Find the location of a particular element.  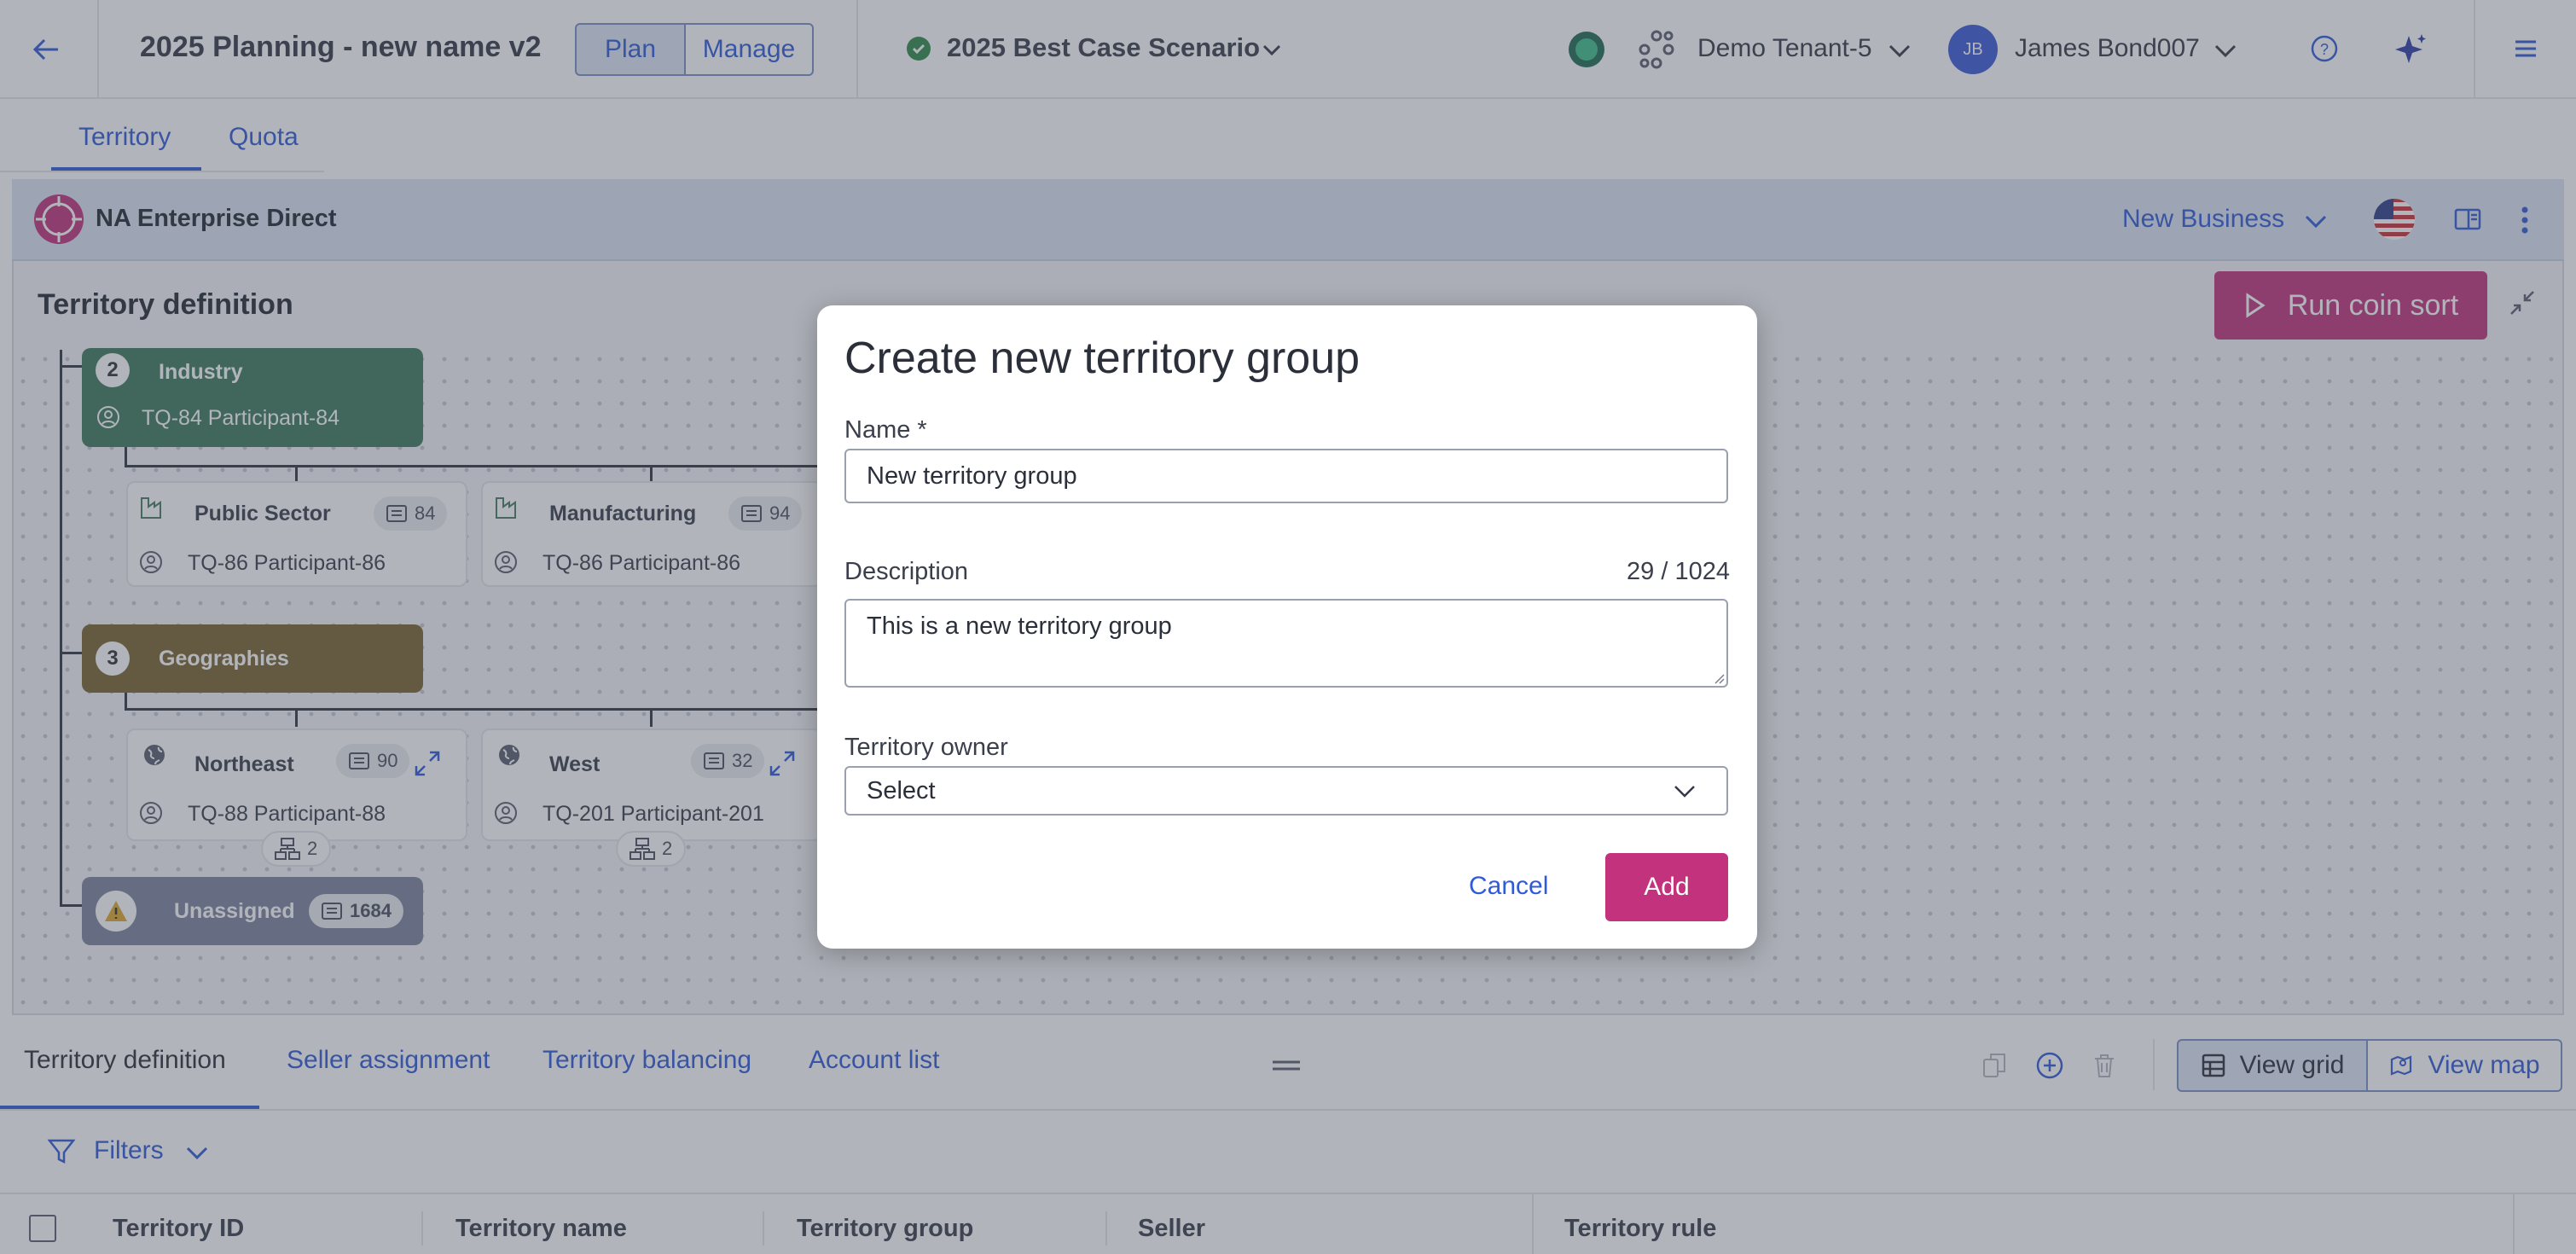

description-counter: 29 / 1024 is located at coordinates (1678, 571).